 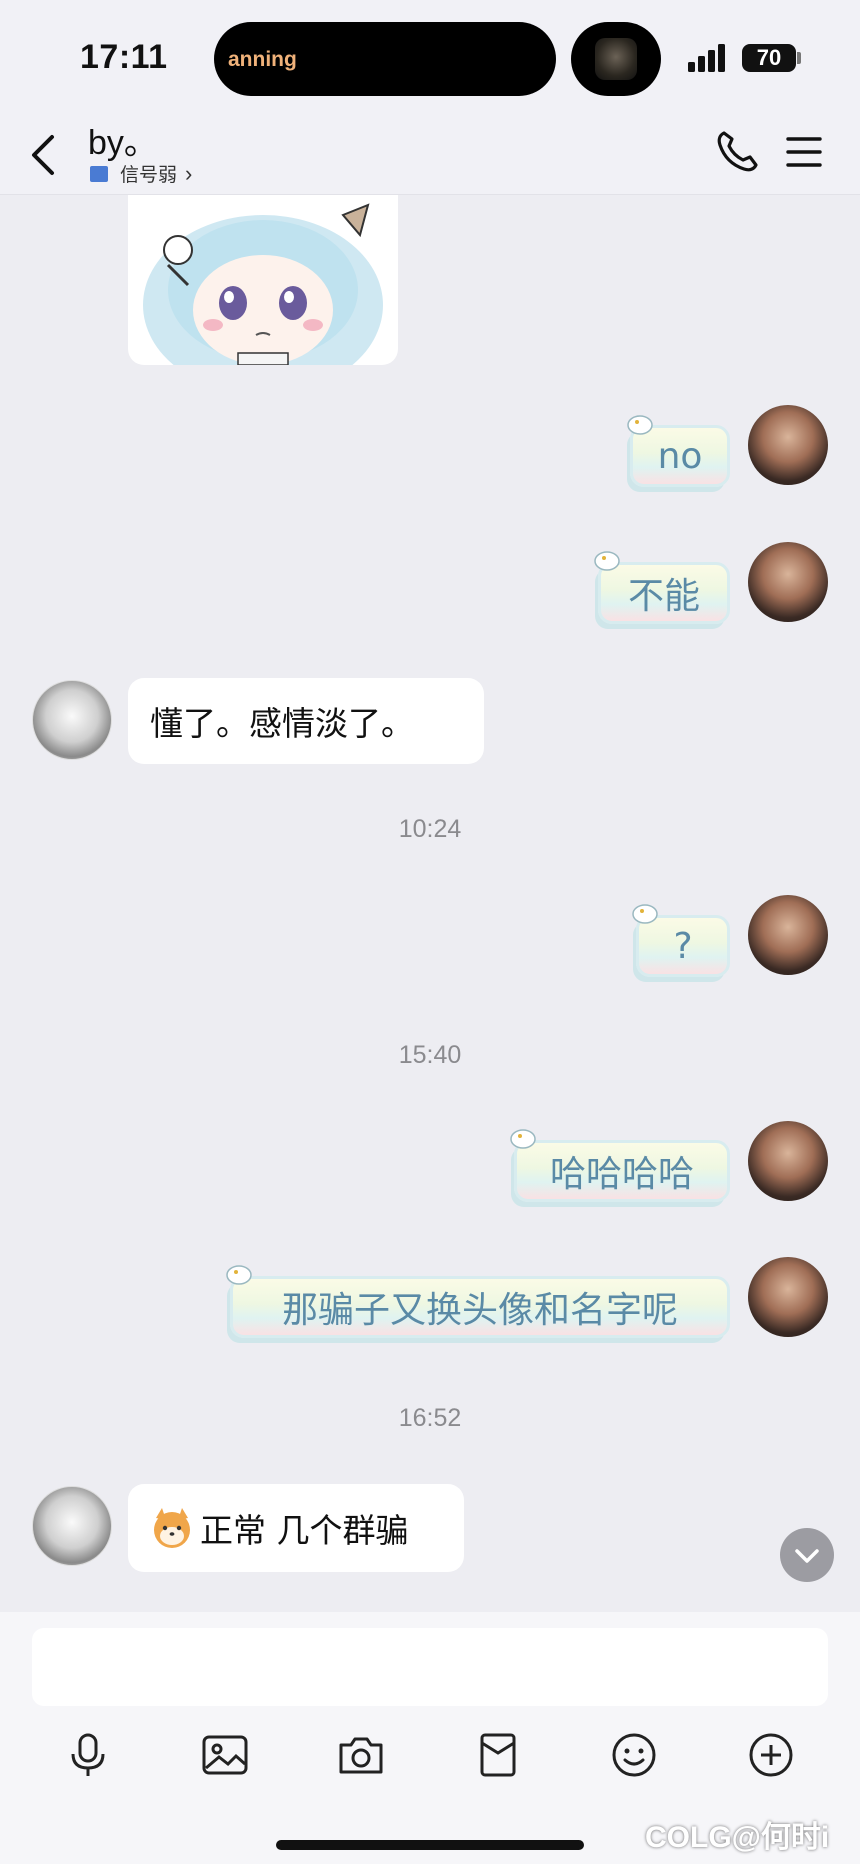 I want to click on island-activity-text: anning, so click(x=262, y=59).